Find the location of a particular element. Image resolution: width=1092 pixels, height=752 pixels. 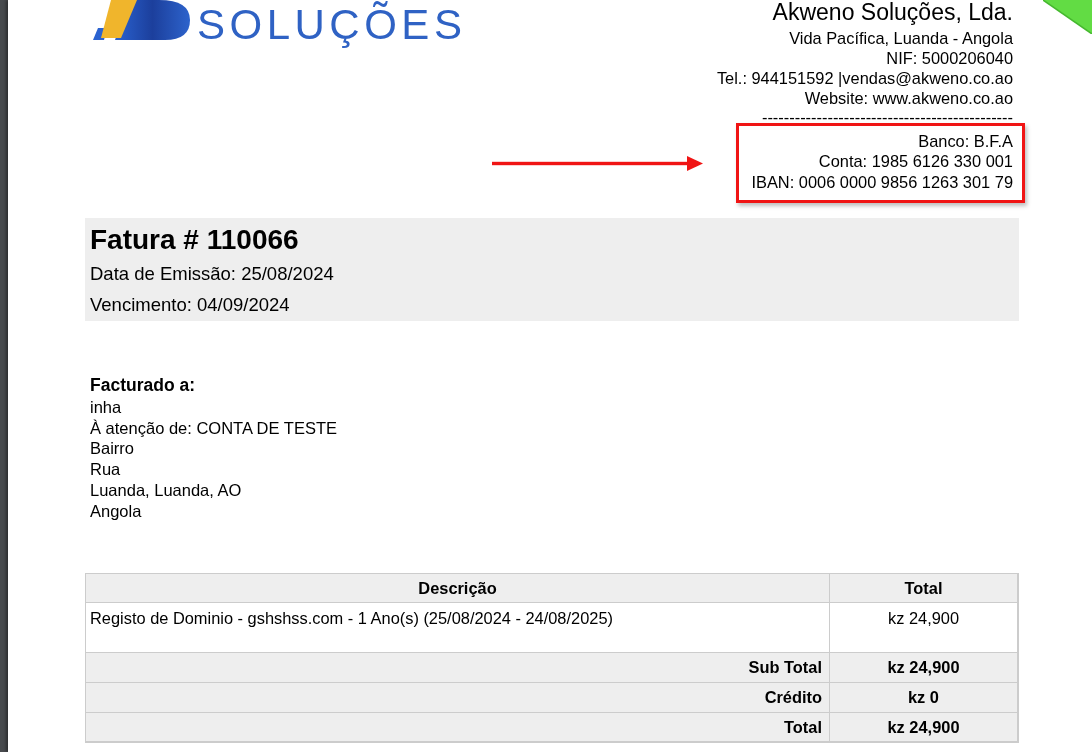

logo-icon is located at coordinates (141, 20).